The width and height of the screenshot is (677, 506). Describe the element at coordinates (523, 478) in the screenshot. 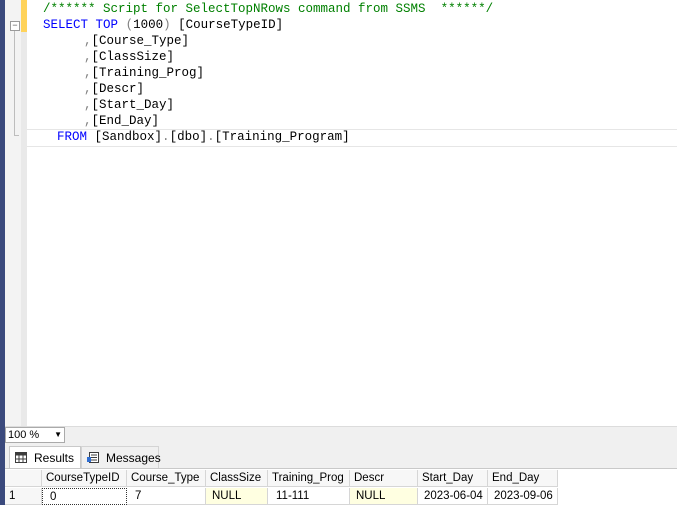

I see `column-header: End_Day` at that location.